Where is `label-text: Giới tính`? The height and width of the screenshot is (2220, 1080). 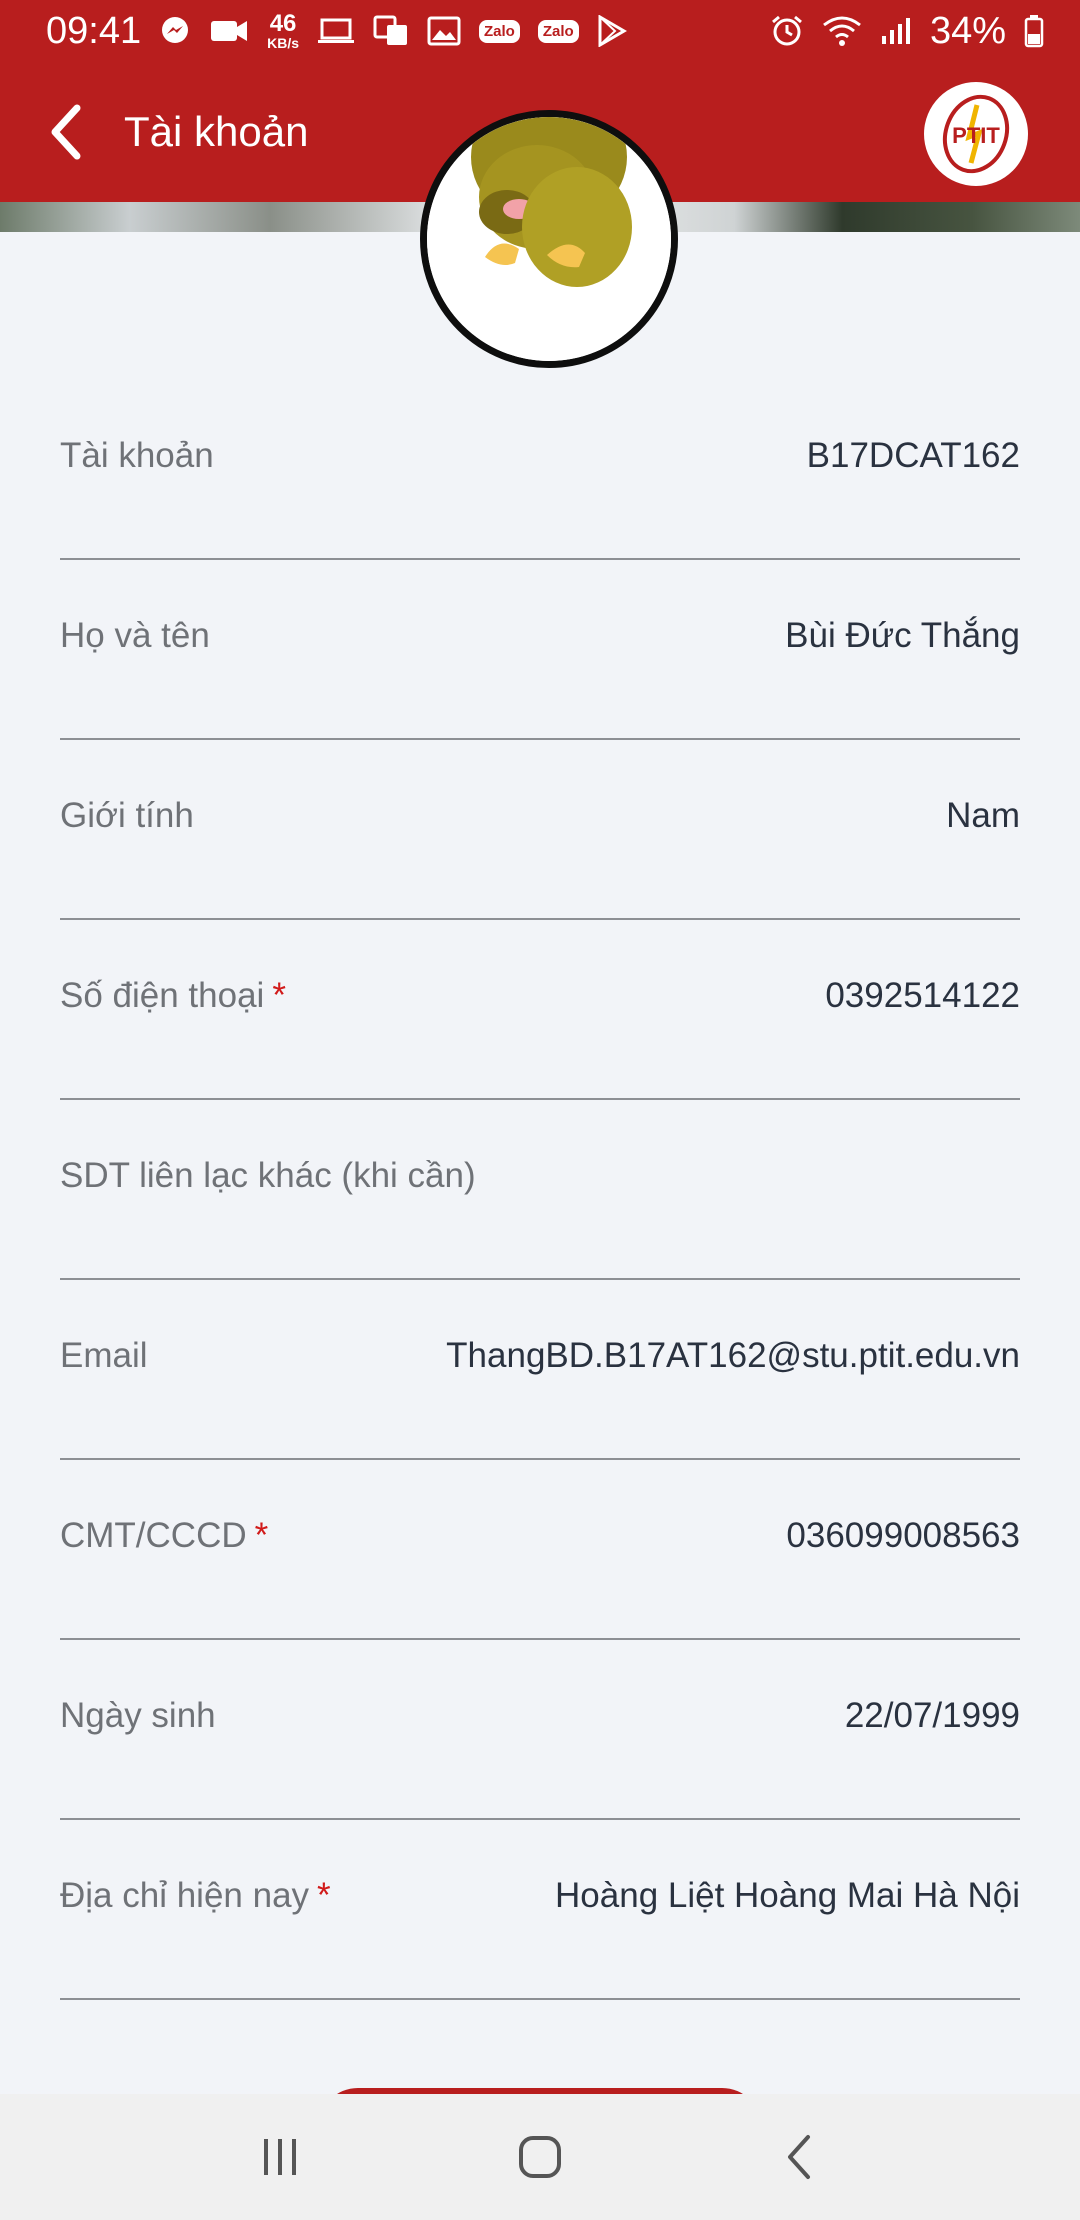
label-text: Giới tính is located at coordinates (127, 815).